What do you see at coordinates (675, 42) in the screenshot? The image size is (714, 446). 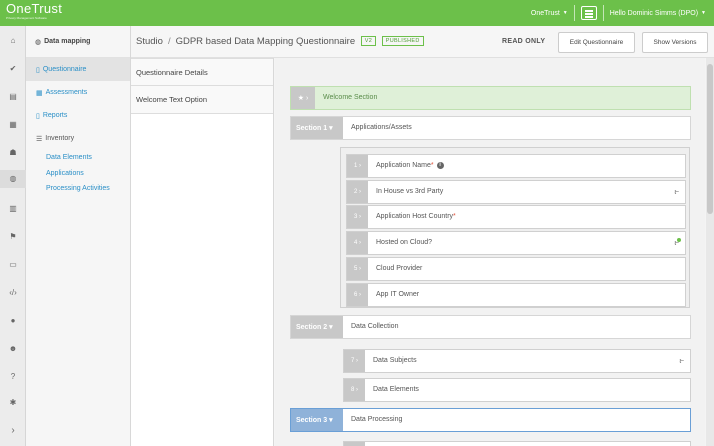 I see `show-versions-button: Show Versions` at bounding box center [675, 42].